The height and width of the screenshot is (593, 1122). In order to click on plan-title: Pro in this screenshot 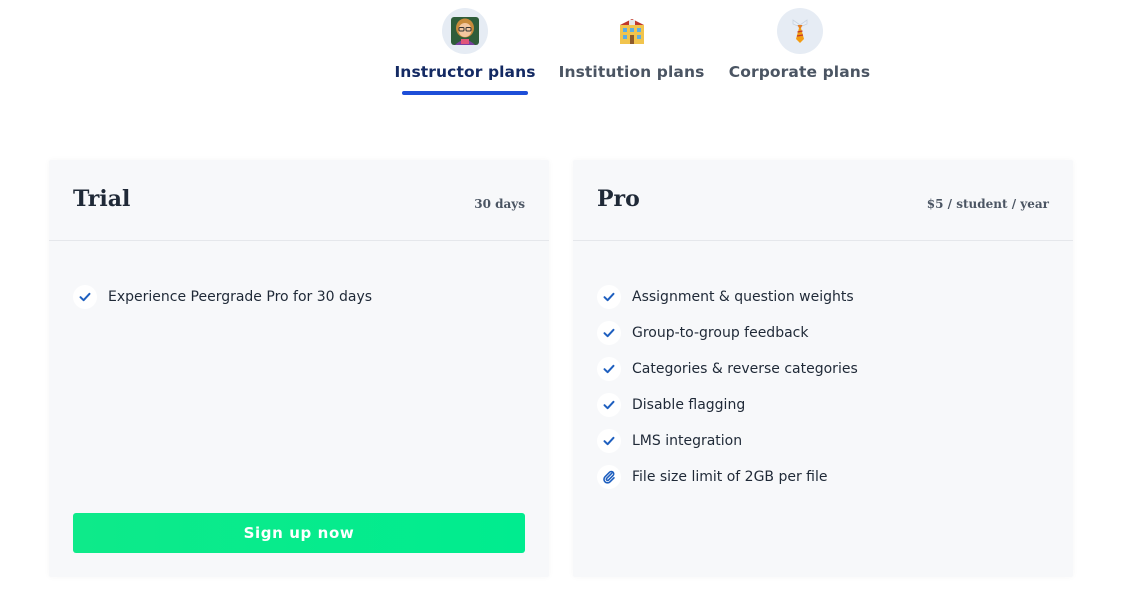, I will do `click(618, 199)`.